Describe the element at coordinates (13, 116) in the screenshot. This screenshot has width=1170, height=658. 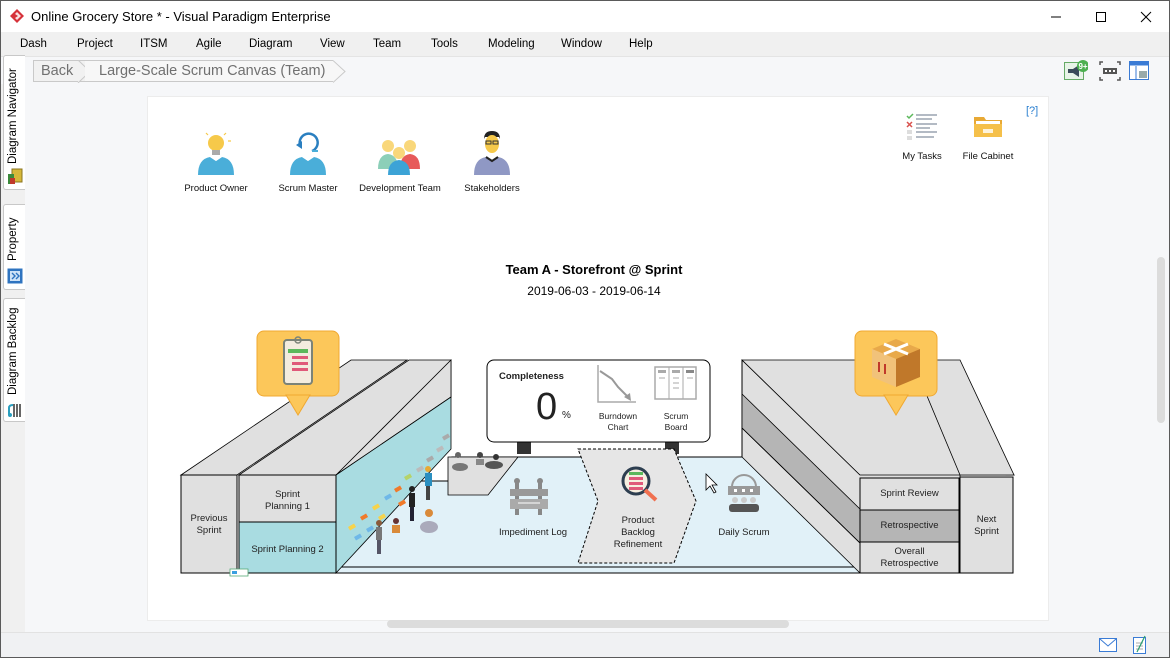
I see `diagram-navigator-label: Diagram Navigator` at that location.